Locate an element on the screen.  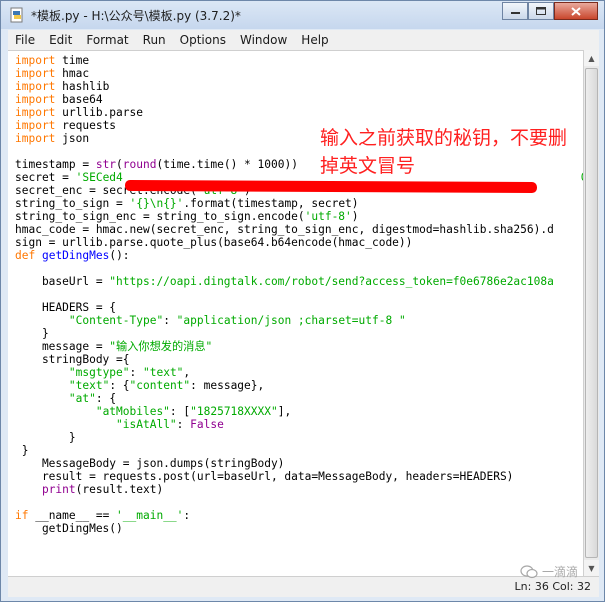
watermark: 一滴滴 is located at coordinates (549, 571).